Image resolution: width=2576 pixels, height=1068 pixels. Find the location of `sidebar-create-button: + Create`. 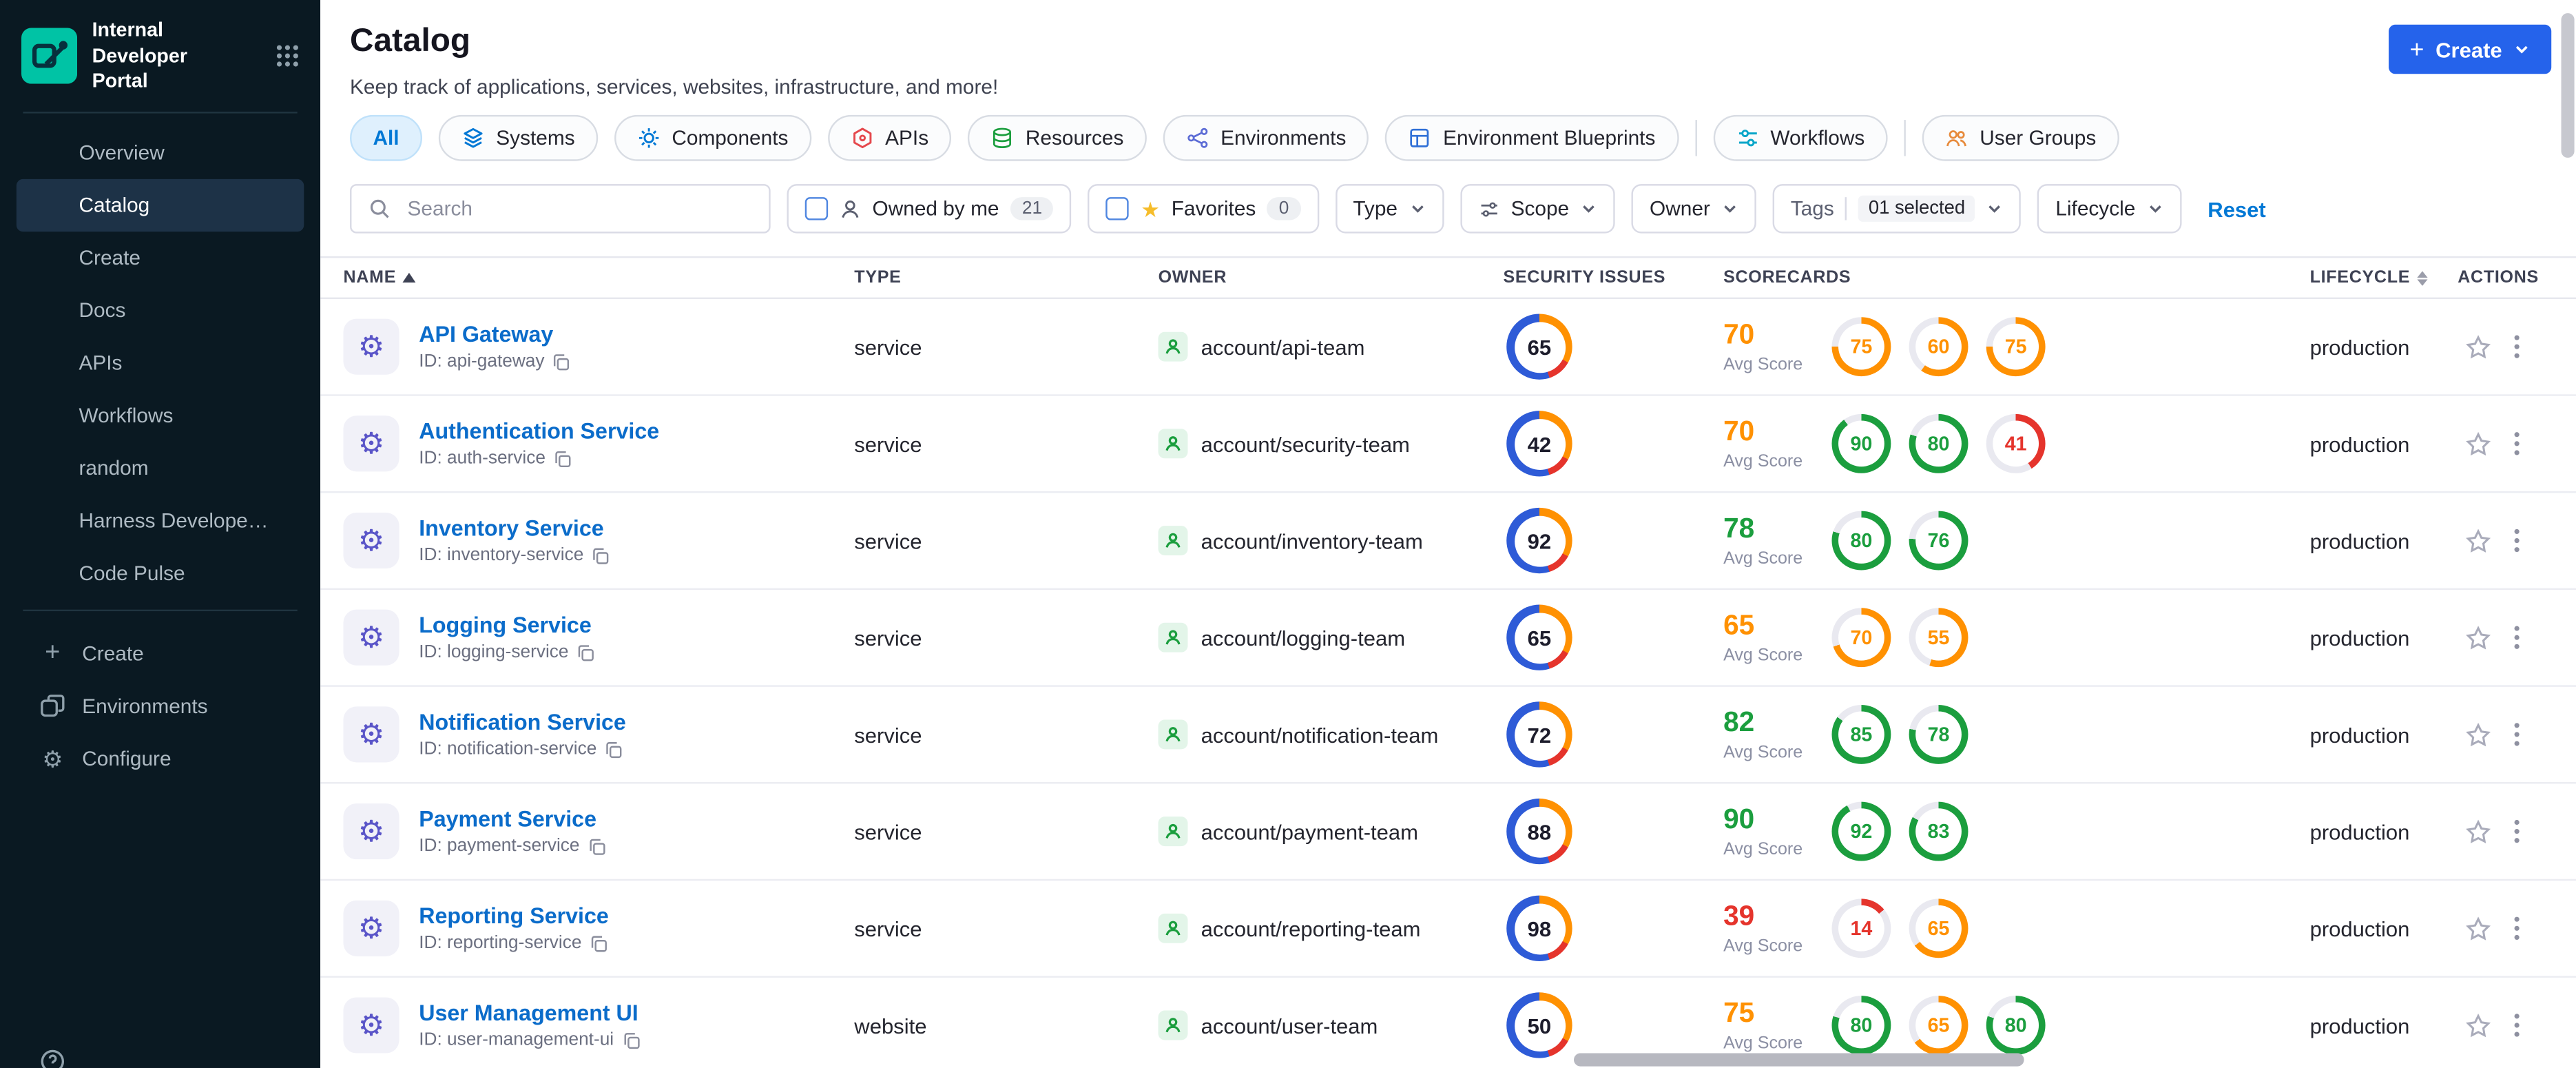

sidebar-create-button: + Create is located at coordinates (160, 653).